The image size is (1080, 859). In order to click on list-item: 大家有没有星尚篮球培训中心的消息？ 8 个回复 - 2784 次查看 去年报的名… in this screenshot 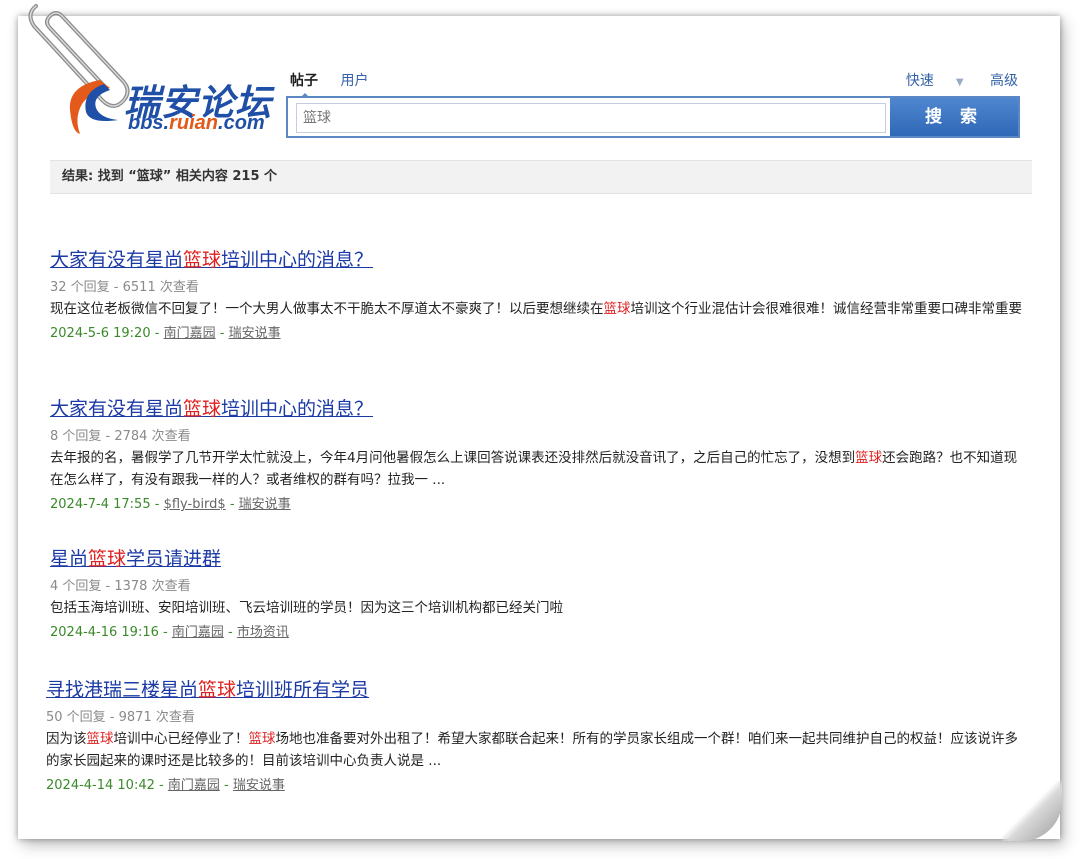, I will do `click(537, 453)`.